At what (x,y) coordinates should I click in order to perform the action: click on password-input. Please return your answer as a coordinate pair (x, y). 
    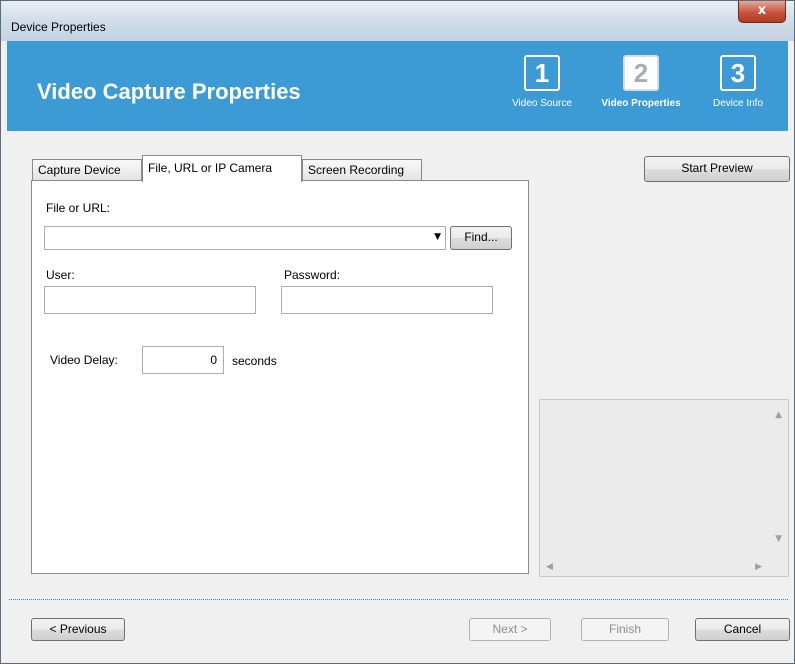
    Looking at the image, I should click on (387, 300).